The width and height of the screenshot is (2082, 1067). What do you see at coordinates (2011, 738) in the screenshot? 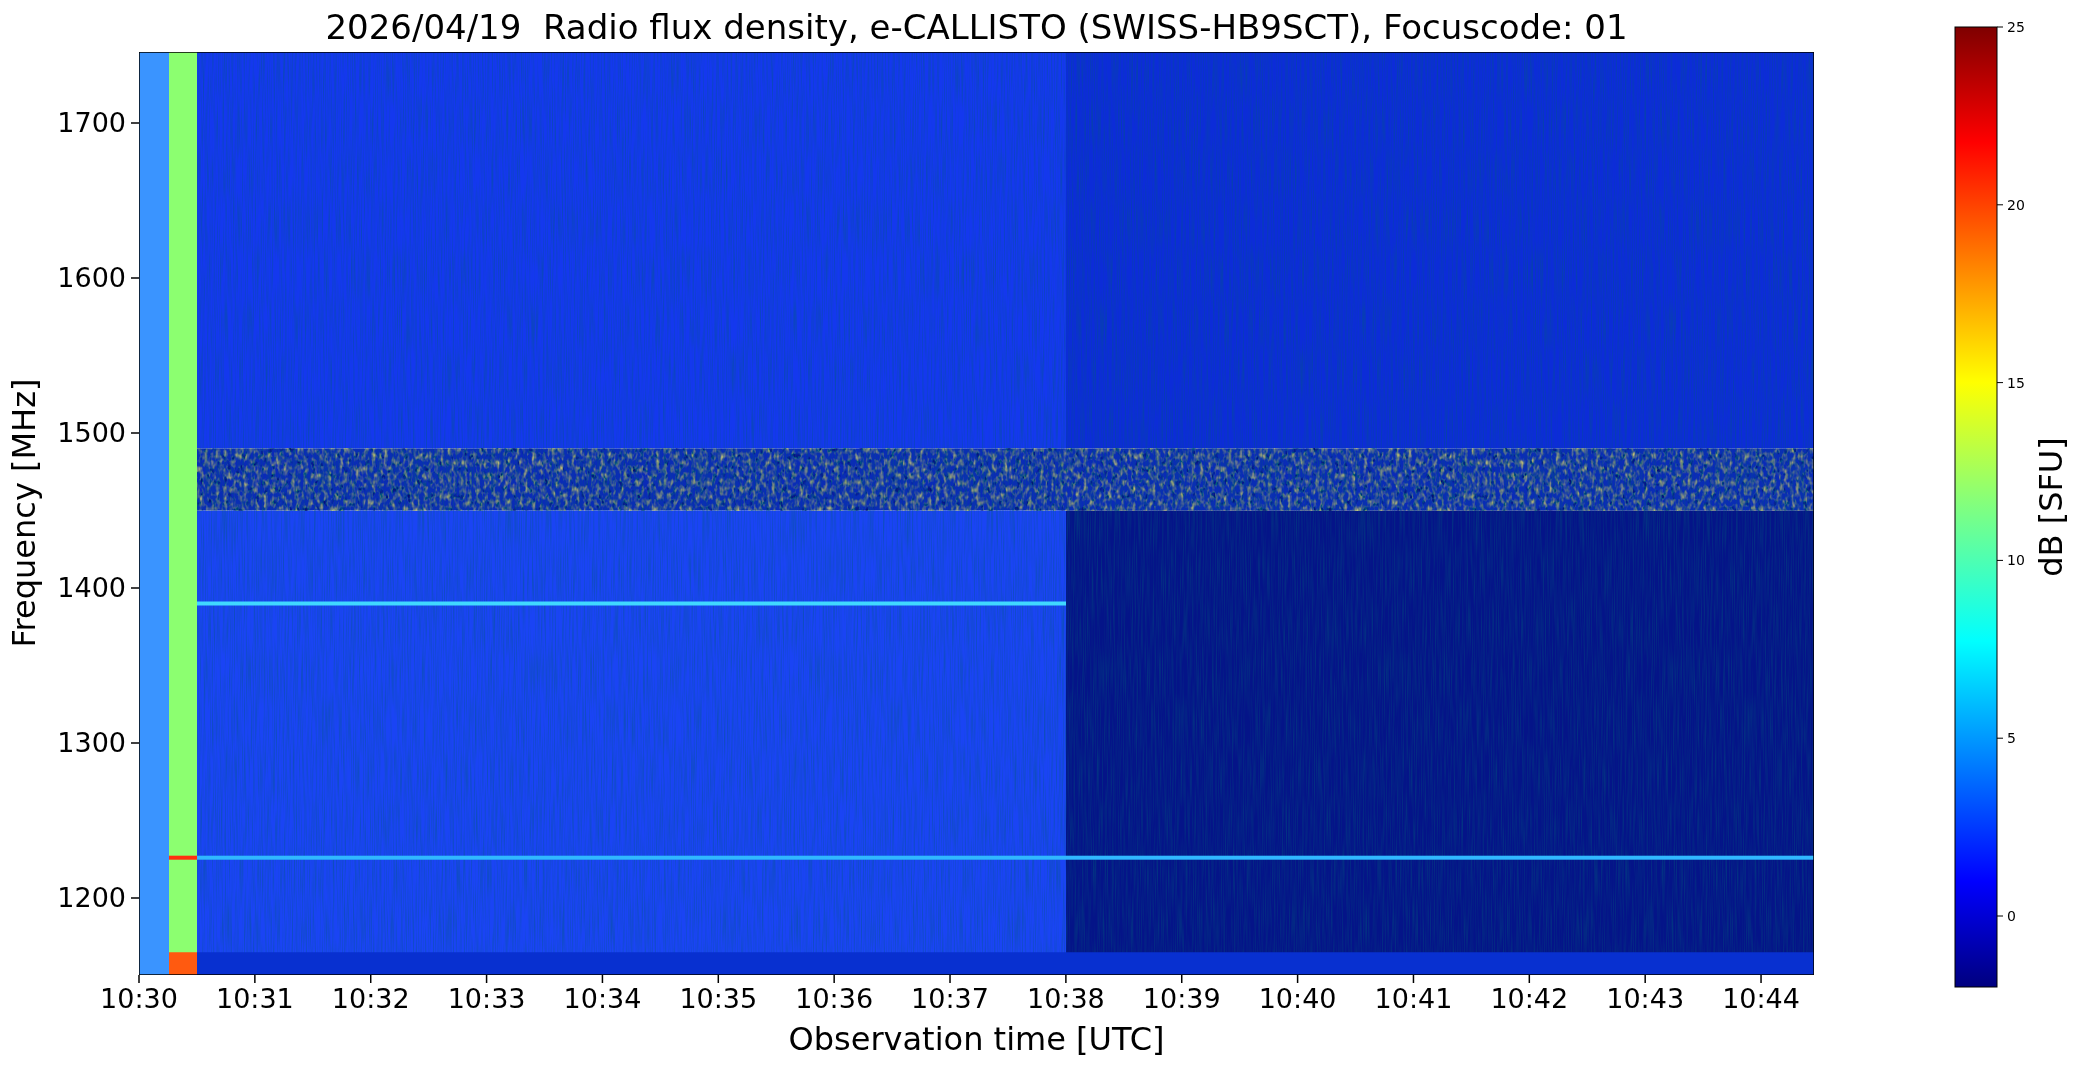
I see `colorbar-tick-label: 5` at bounding box center [2011, 738].